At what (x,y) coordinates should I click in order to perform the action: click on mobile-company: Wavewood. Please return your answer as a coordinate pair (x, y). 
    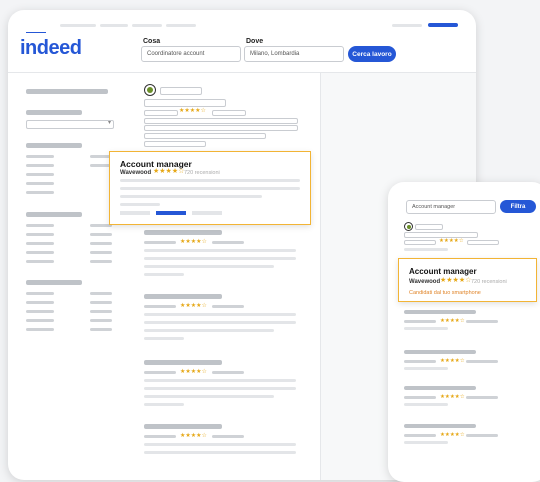
    Looking at the image, I should click on (425, 282).